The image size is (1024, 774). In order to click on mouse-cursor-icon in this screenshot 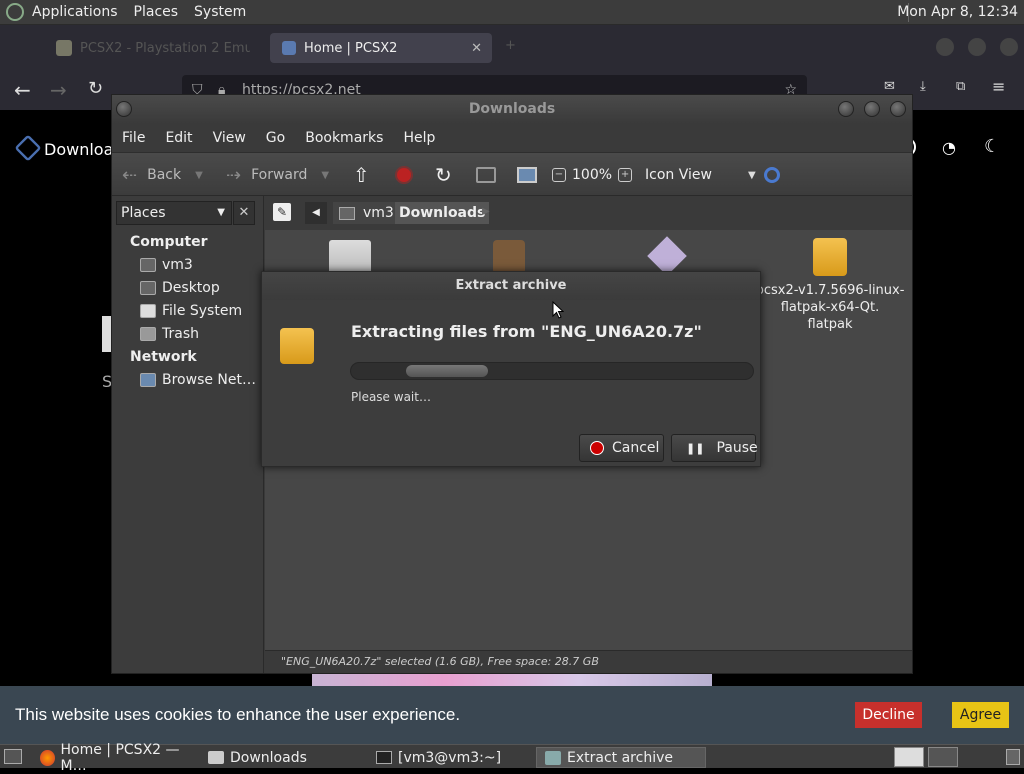, I will do `click(558, 310)`.